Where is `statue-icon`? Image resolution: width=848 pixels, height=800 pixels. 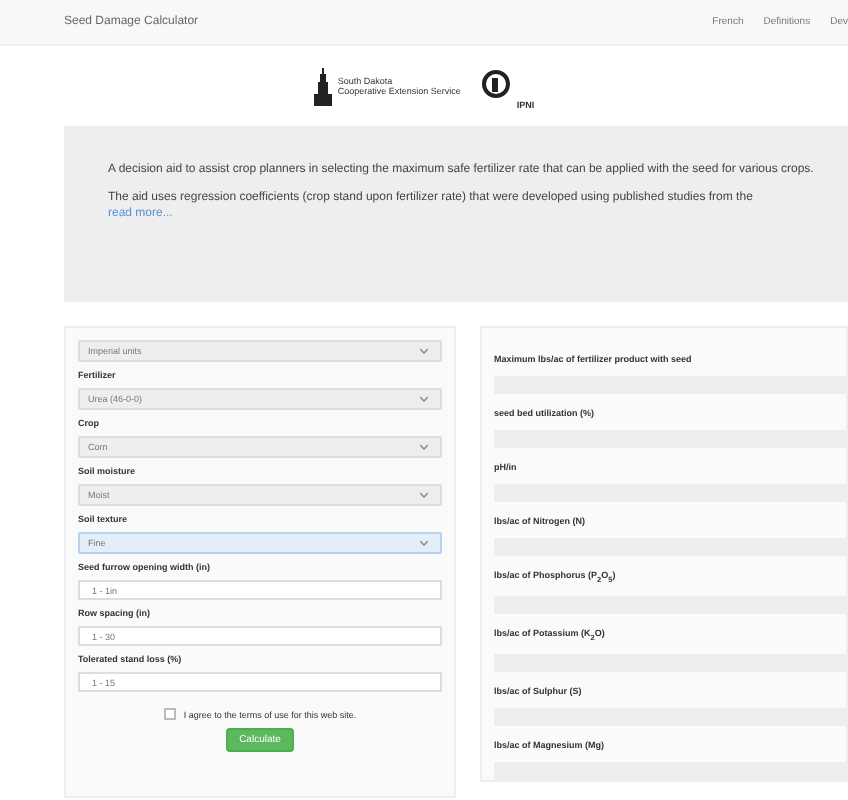 statue-icon is located at coordinates (322, 86).